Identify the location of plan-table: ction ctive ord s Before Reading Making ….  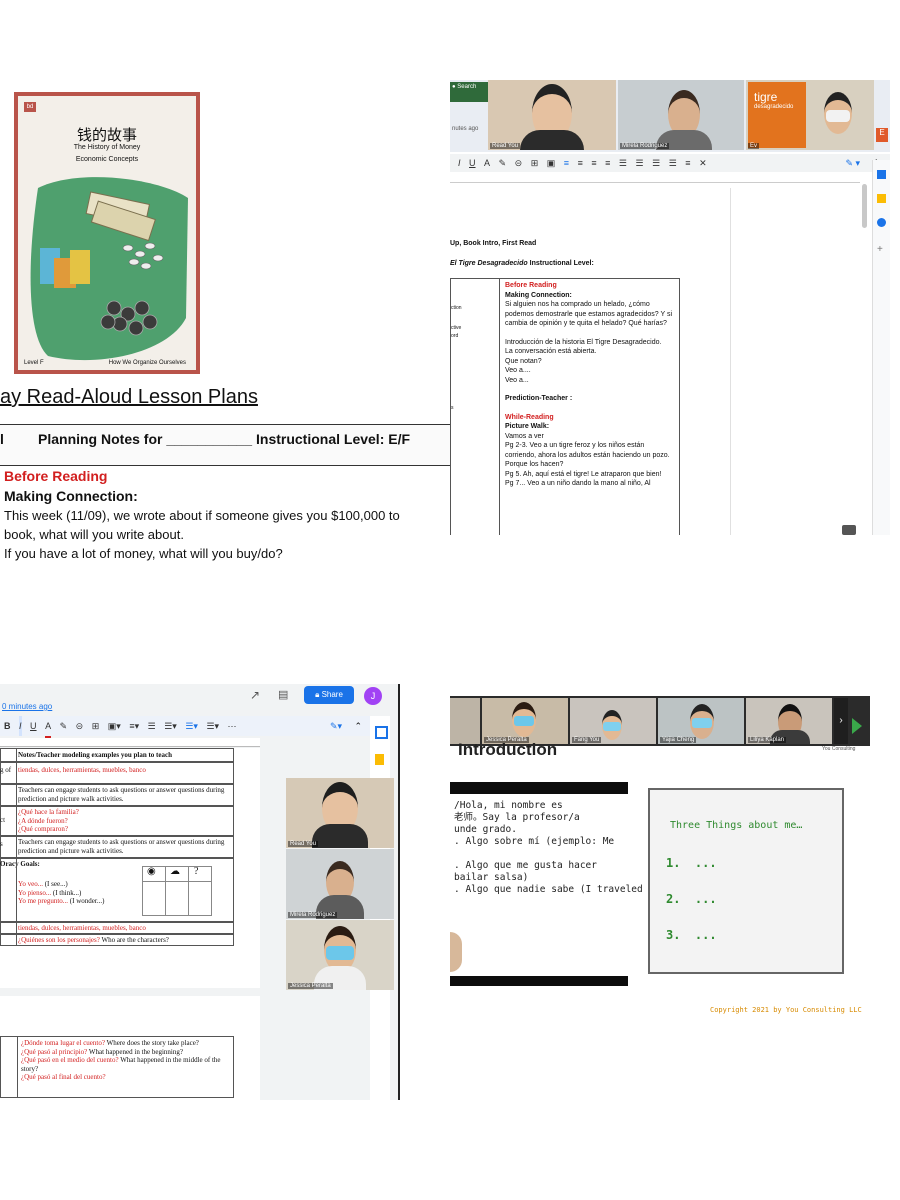
(565, 406).